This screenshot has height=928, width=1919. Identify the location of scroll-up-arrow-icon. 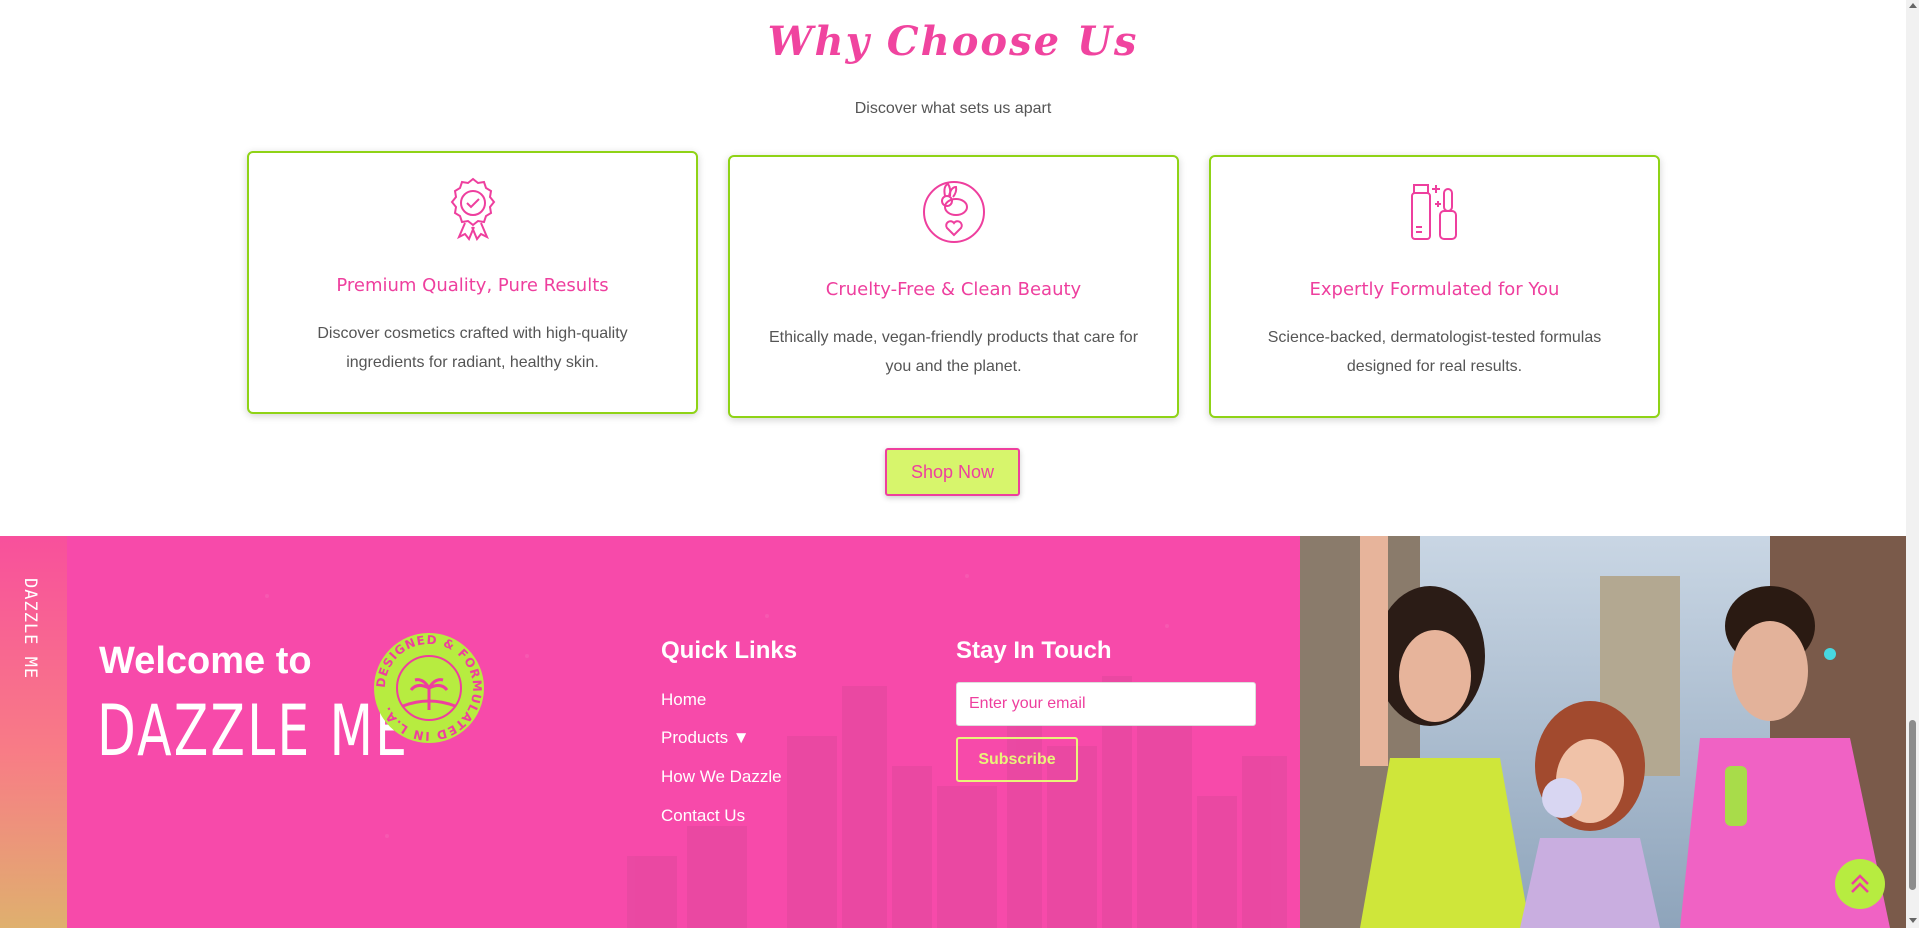
(1913, 5).